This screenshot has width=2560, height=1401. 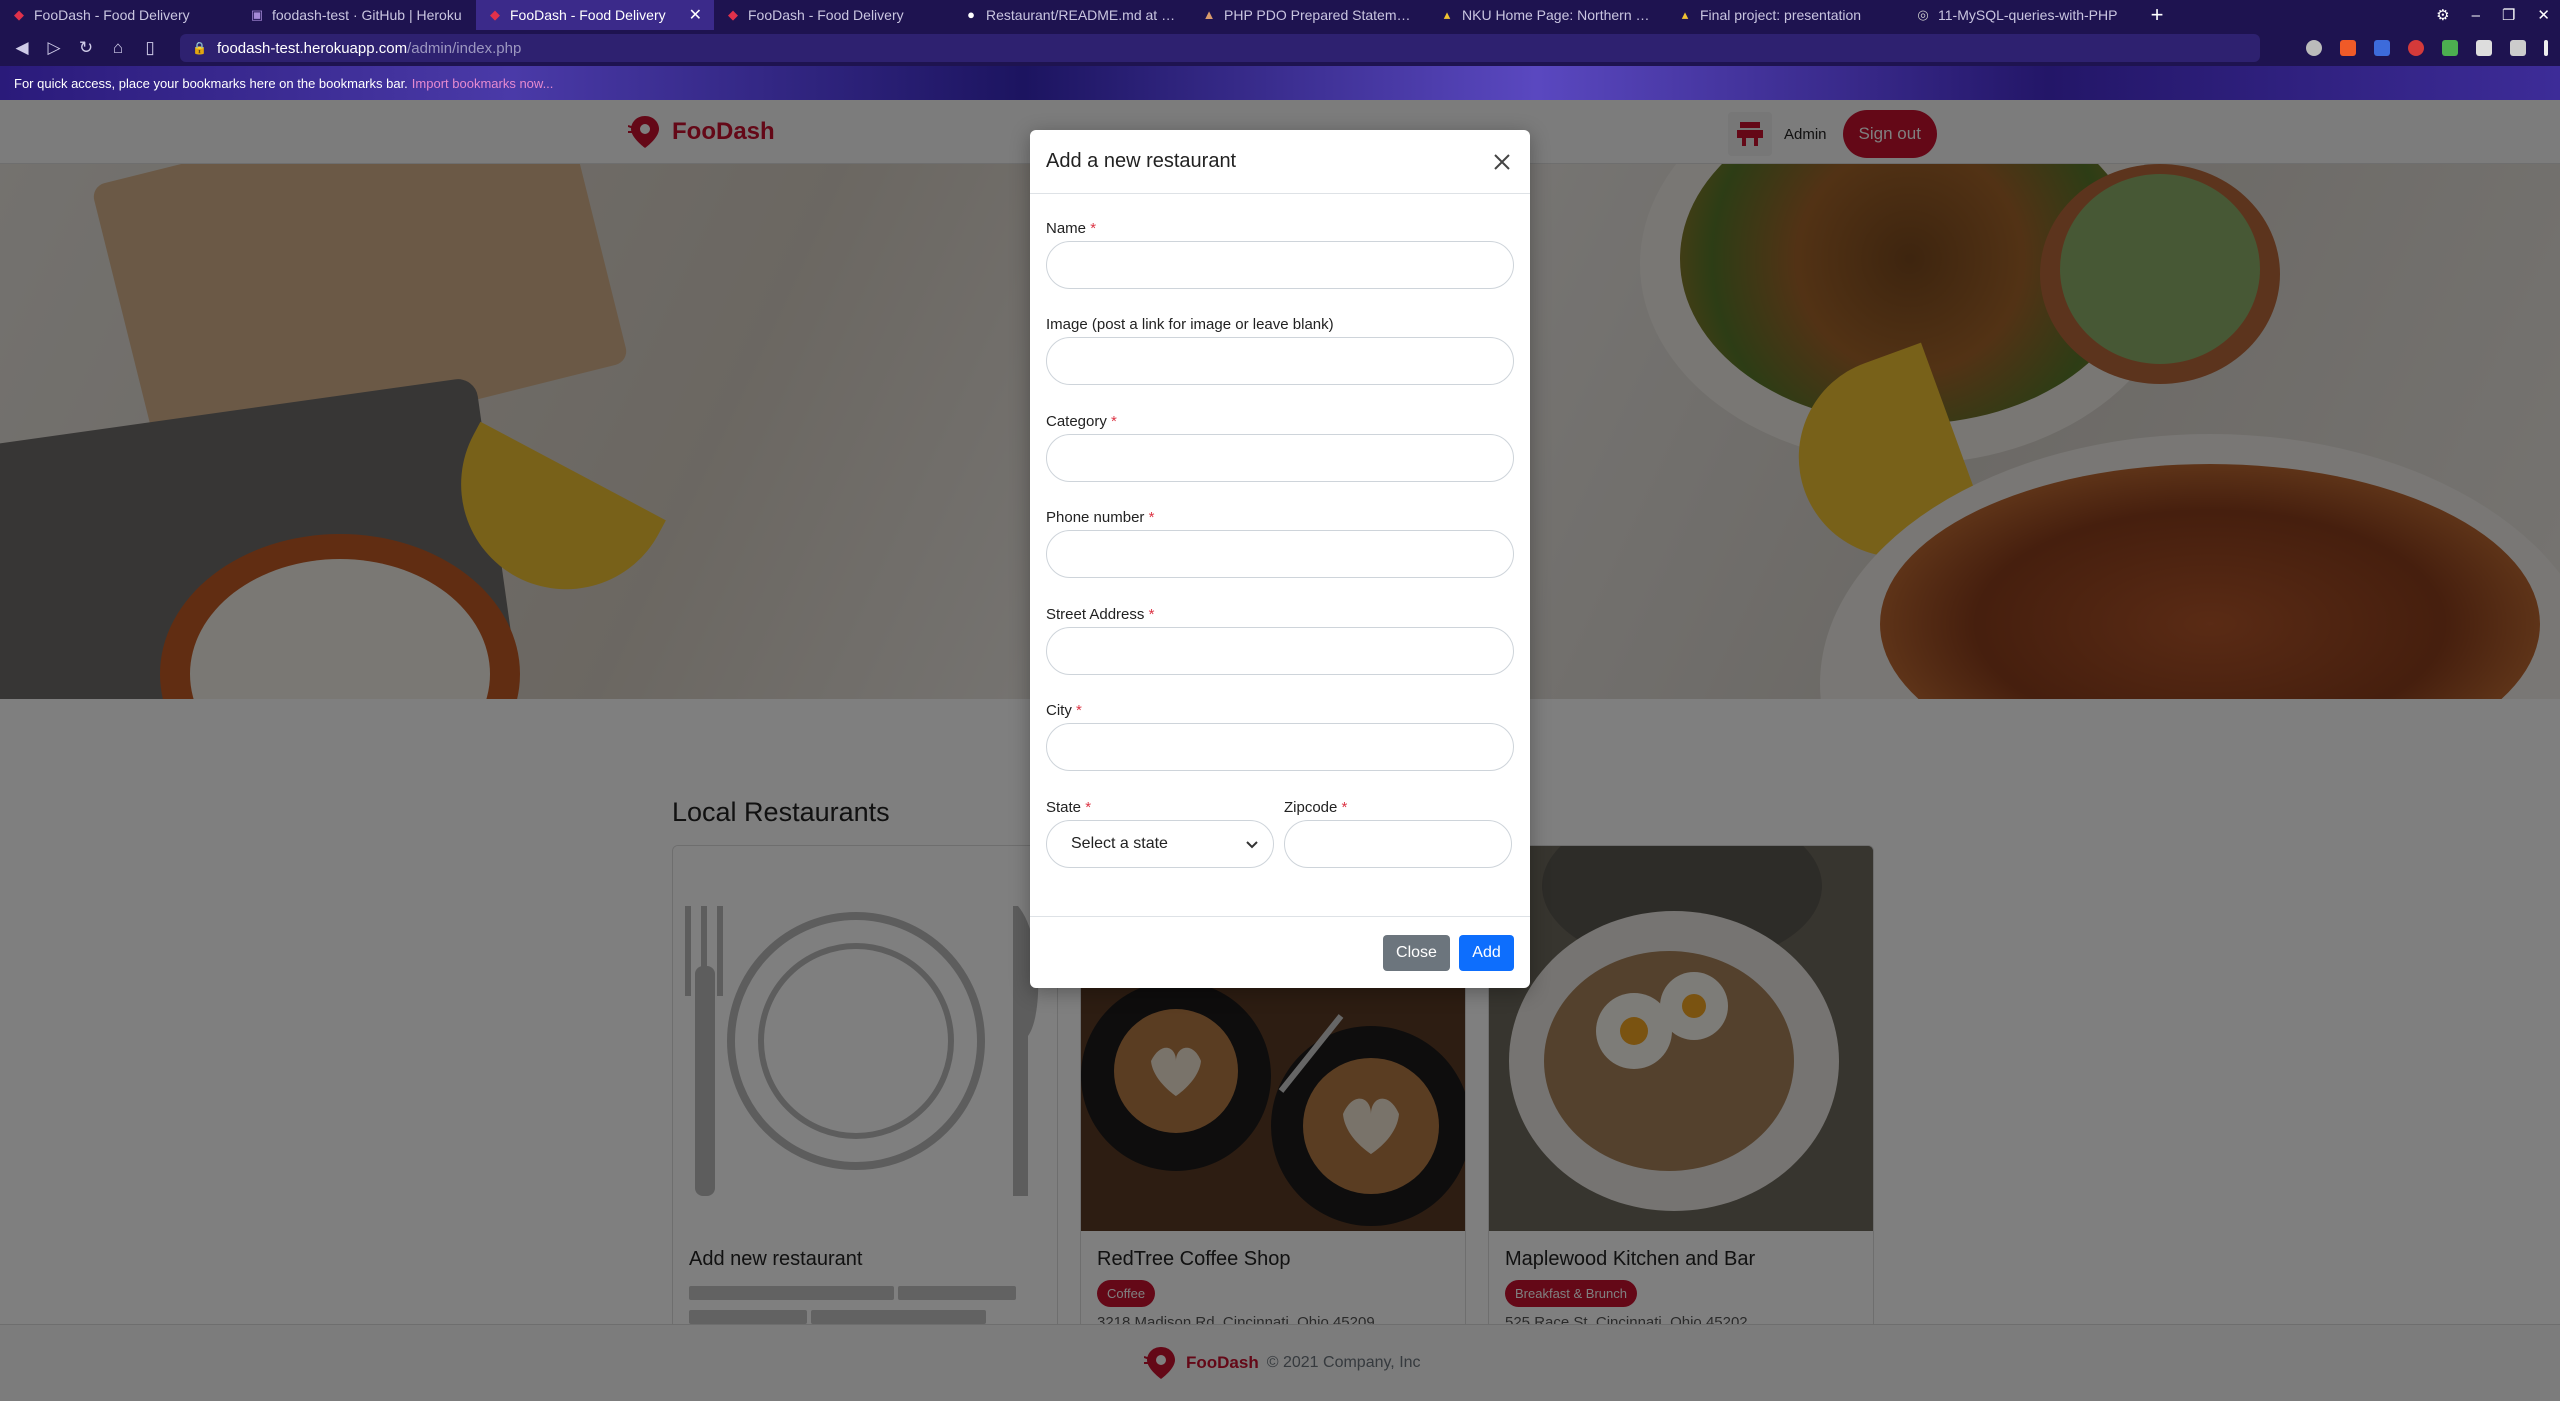 I want to click on street-label: Street Address *, so click(x=1100, y=614).